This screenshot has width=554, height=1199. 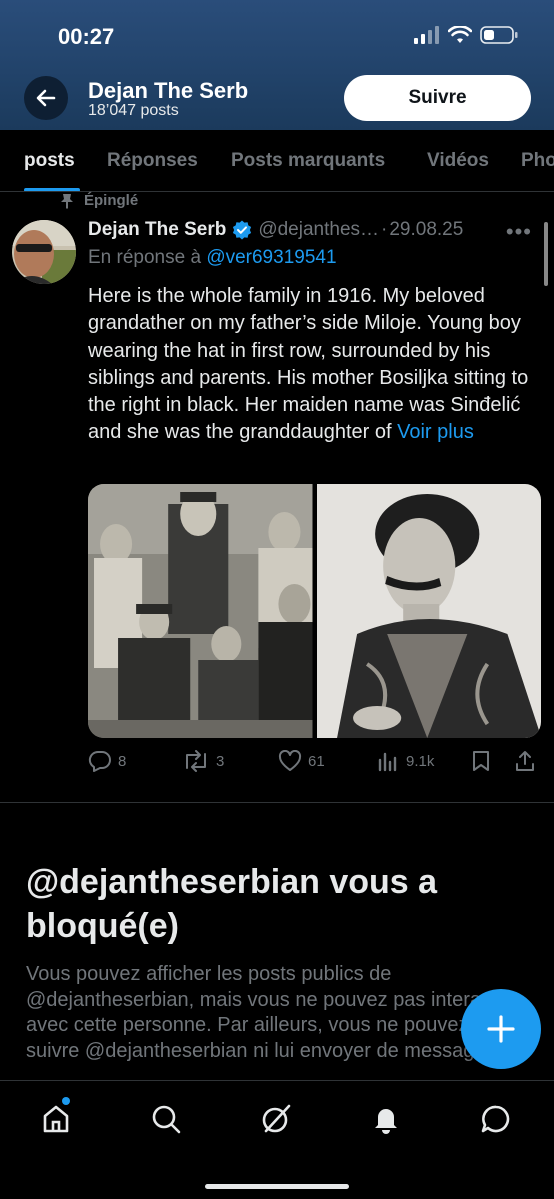 What do you see at coordinates (242, 230) in the screenshot?
I see `verified-icon` at bounding box center [242, 230].